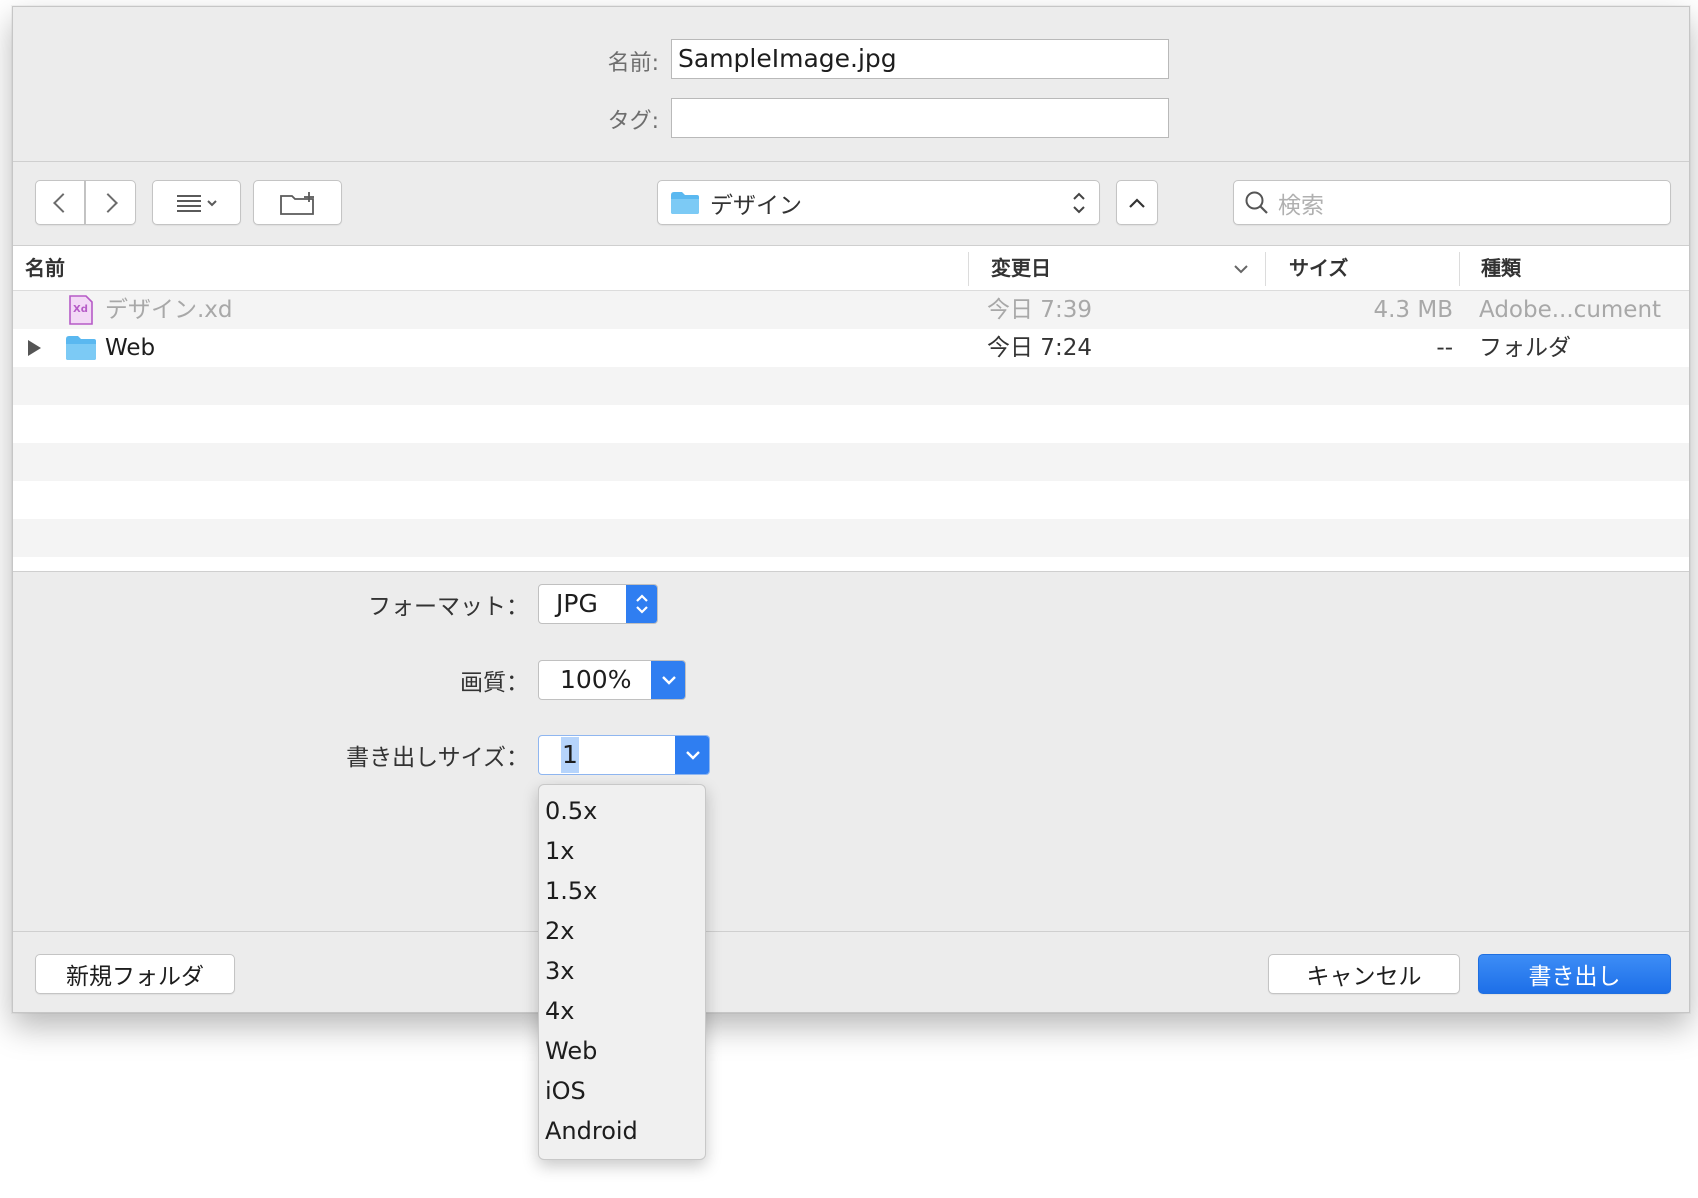 This screenshot has width=1698, height=1198. I want to click on collapse-button, so click(1137, 202).